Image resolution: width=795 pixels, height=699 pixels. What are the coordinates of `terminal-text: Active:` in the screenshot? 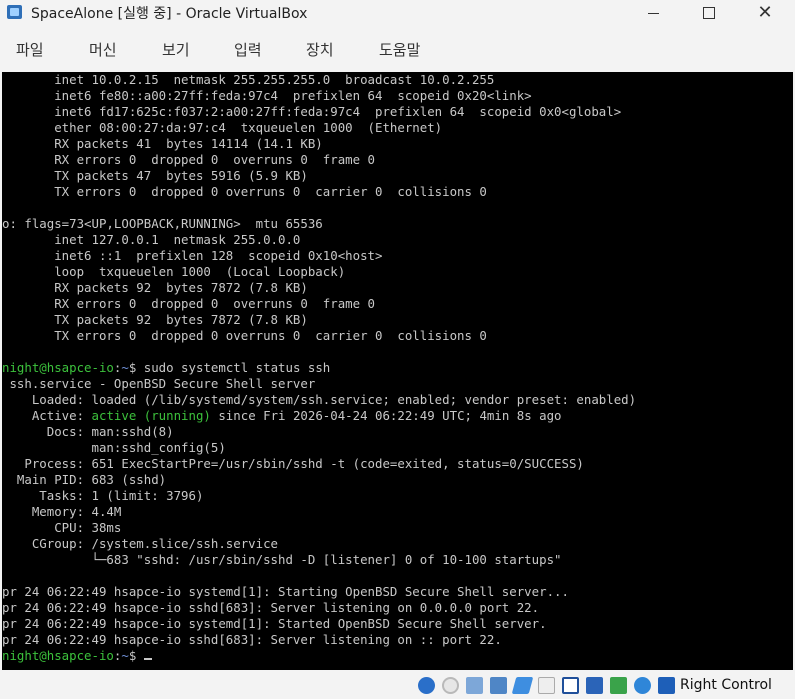 It's located at (47, 415).